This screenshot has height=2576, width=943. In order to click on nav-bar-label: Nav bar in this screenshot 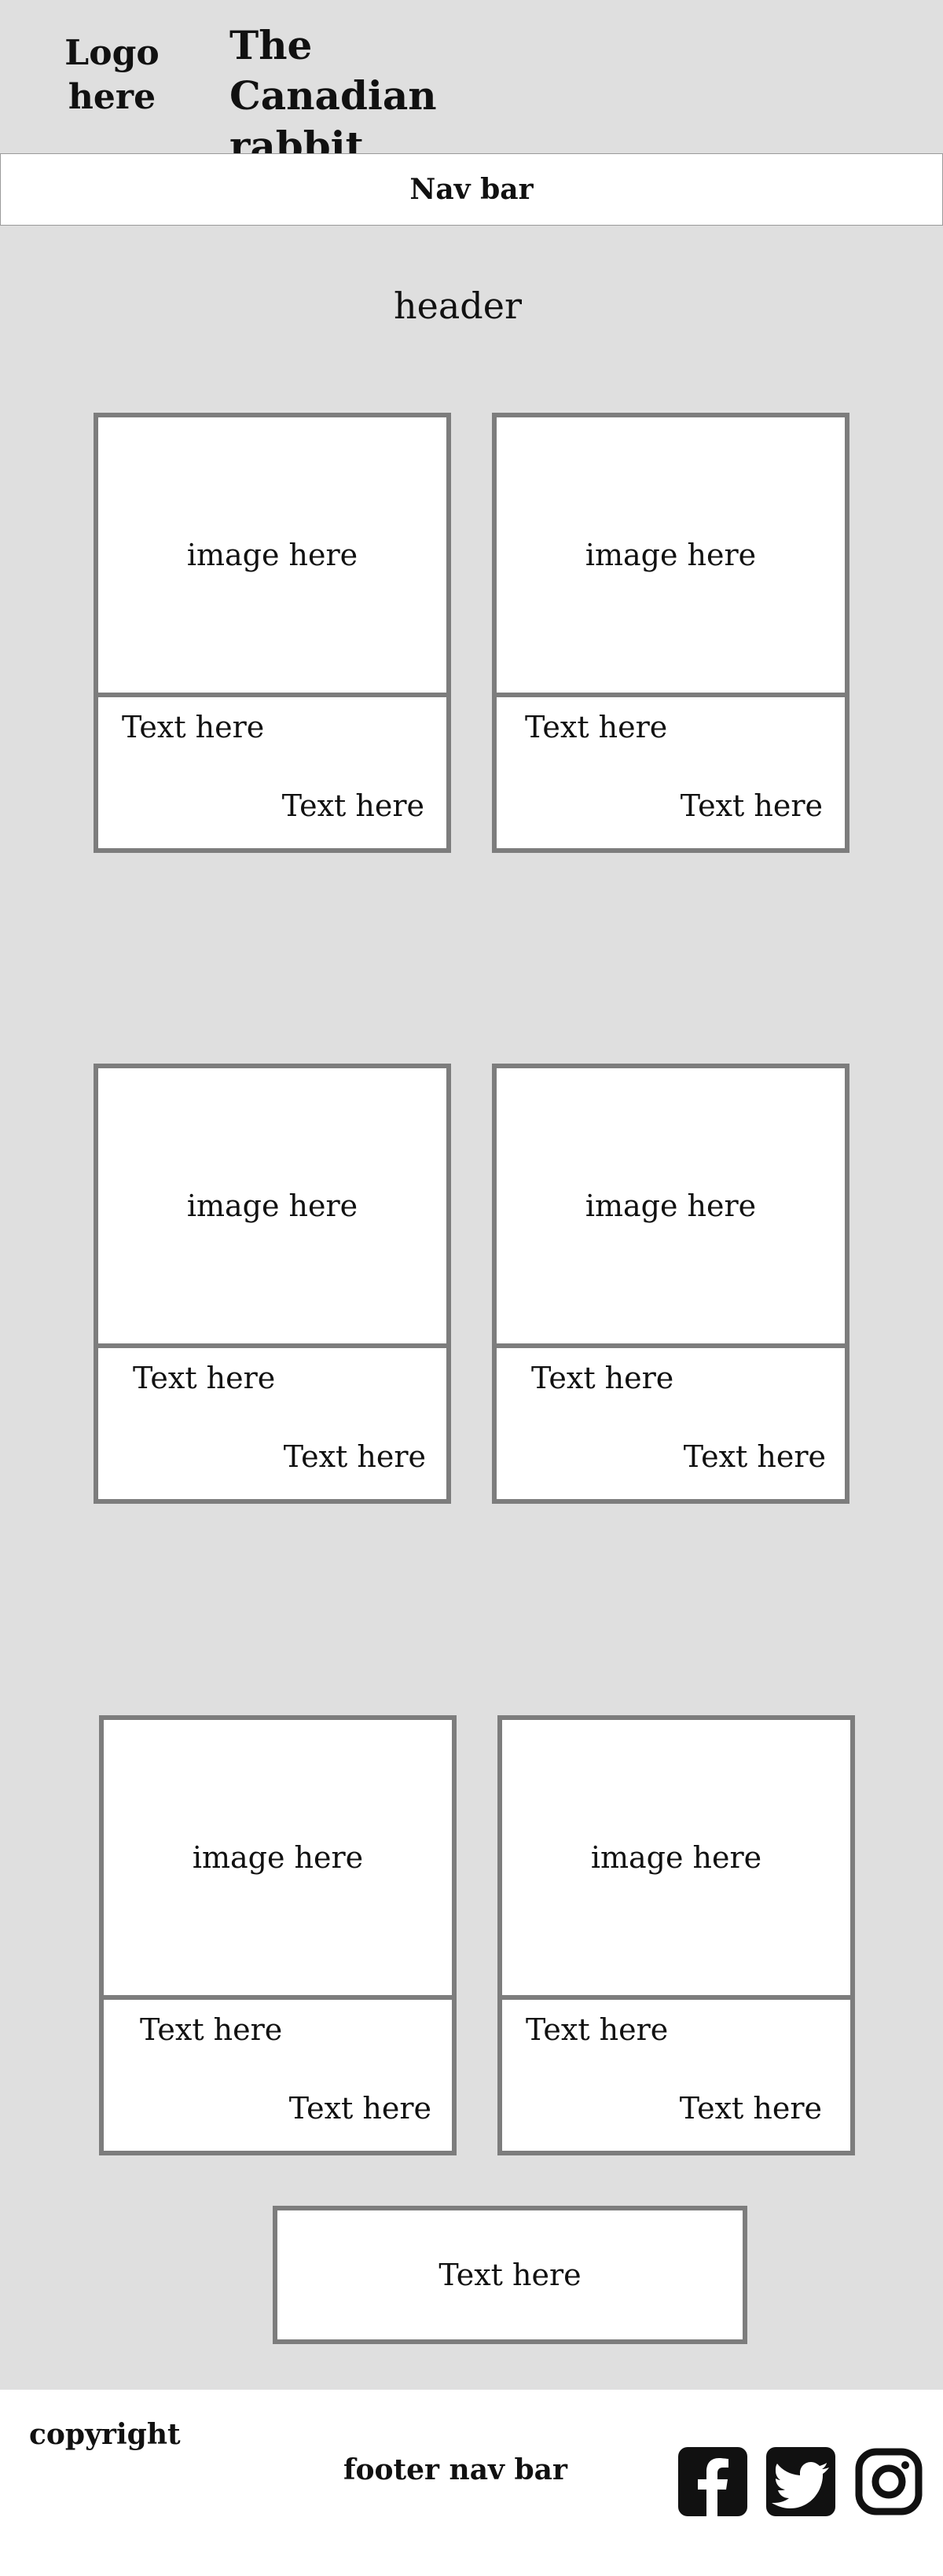, I will do `click(472, 189)`.